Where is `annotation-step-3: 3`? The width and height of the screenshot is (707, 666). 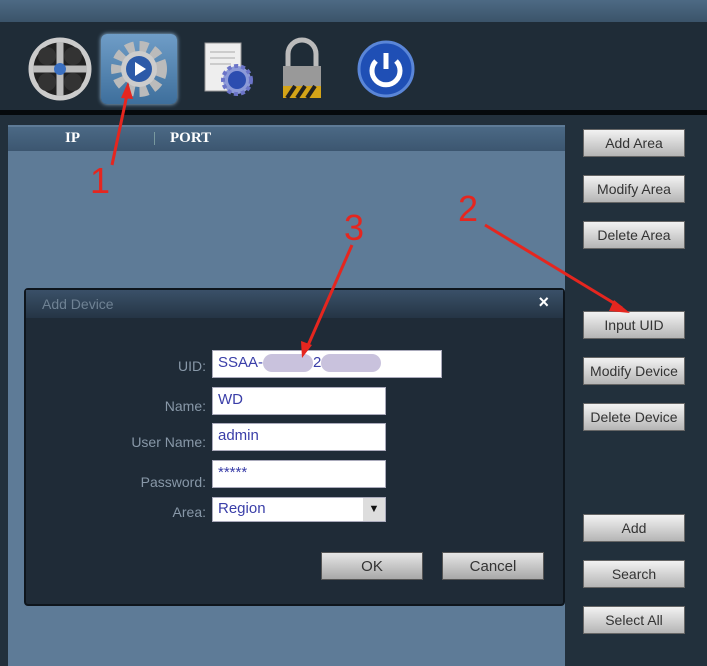
annotation-step-3: 3 is located at coordinates (354, 227).